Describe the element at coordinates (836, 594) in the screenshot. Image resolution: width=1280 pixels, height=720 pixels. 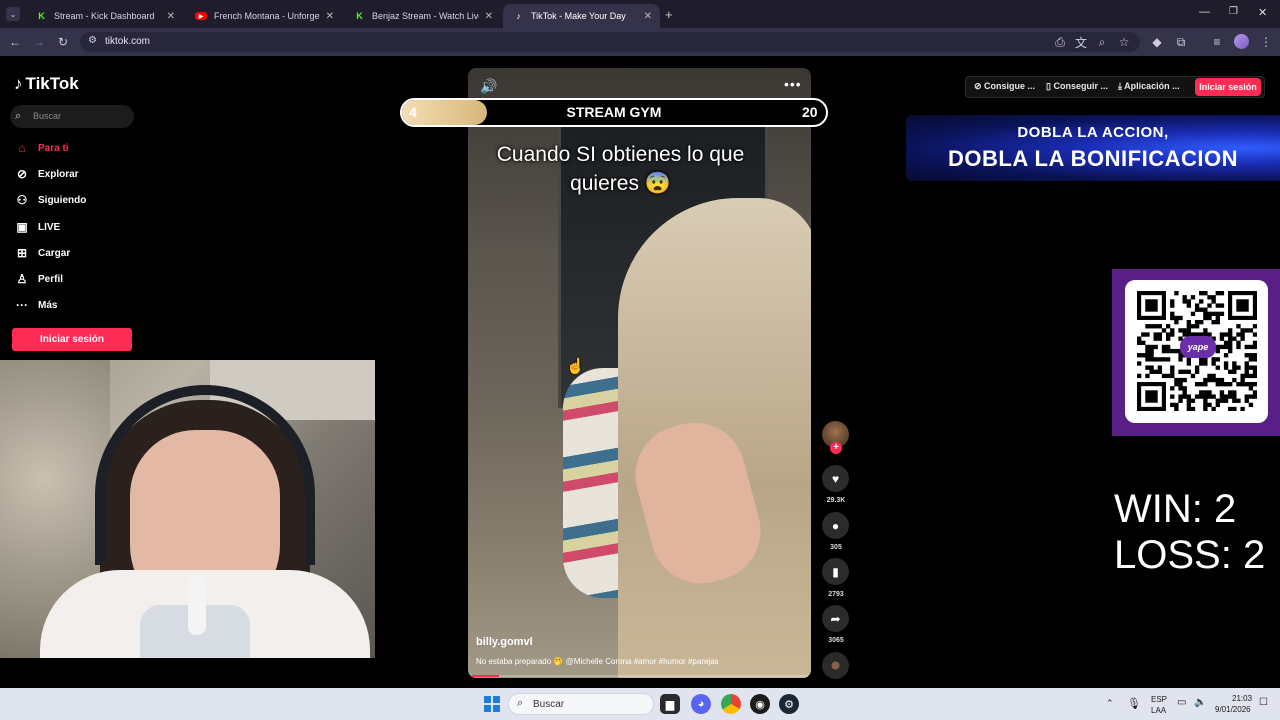
I see `save-count: 2793` at that location.